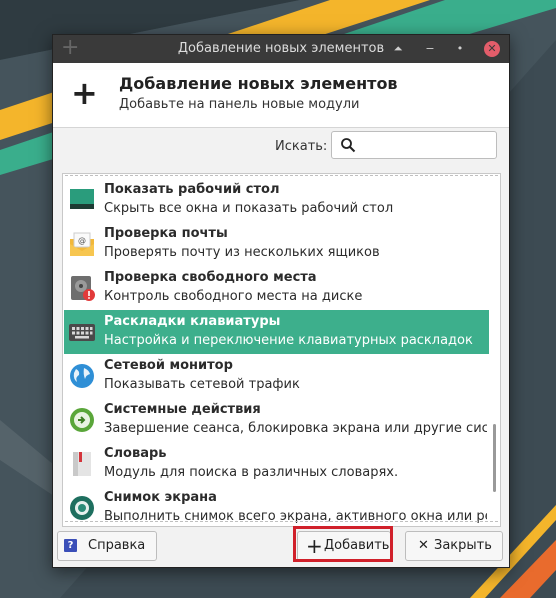  I want to click on help-button: ? Справка, so click(107, 546).